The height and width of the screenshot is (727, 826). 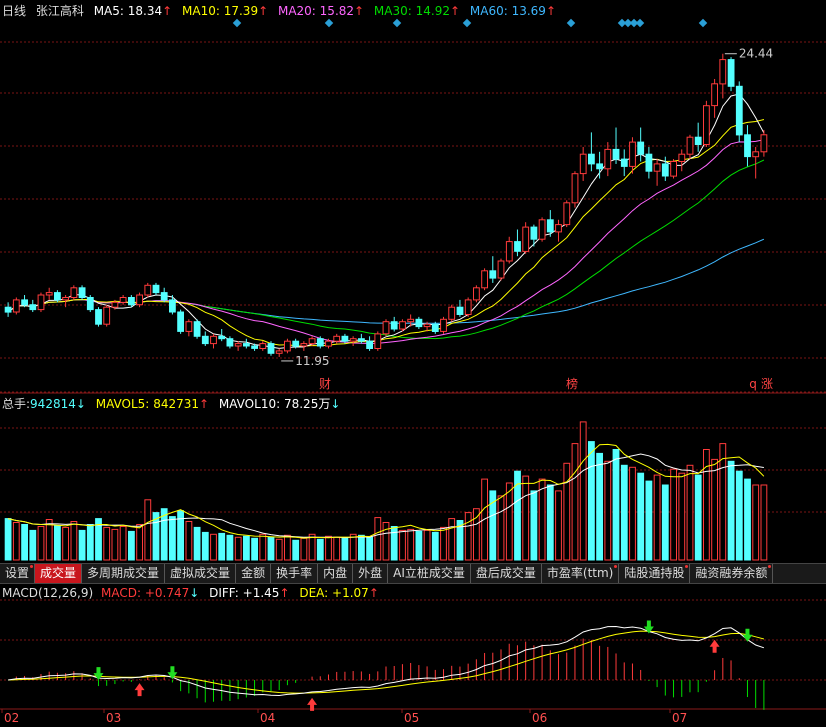 What do you see at coordinates (747, 635) in the screenshot?
I see `death-cross-arrow-icon` at bounding box center [747, 635].